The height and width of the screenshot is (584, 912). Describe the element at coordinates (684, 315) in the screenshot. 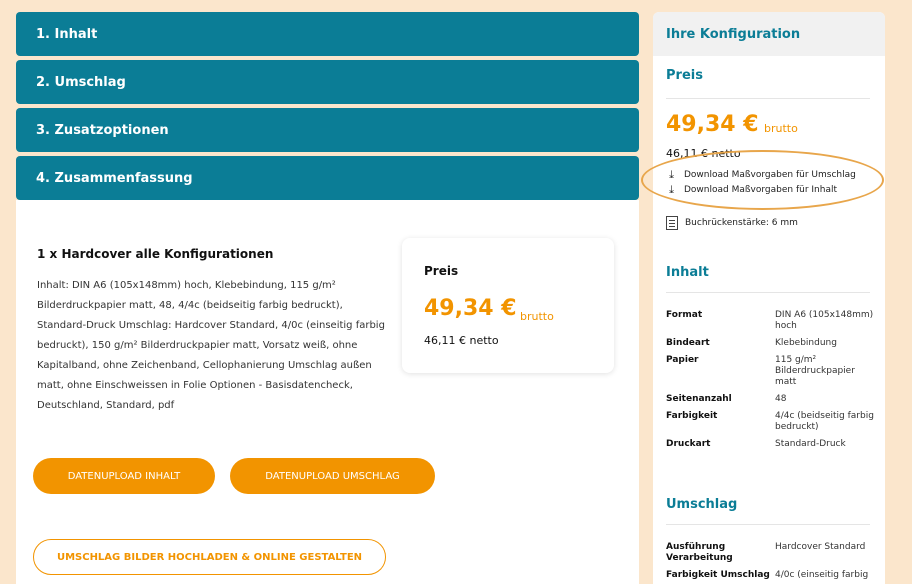

I see `spec-key: Format` at that location.